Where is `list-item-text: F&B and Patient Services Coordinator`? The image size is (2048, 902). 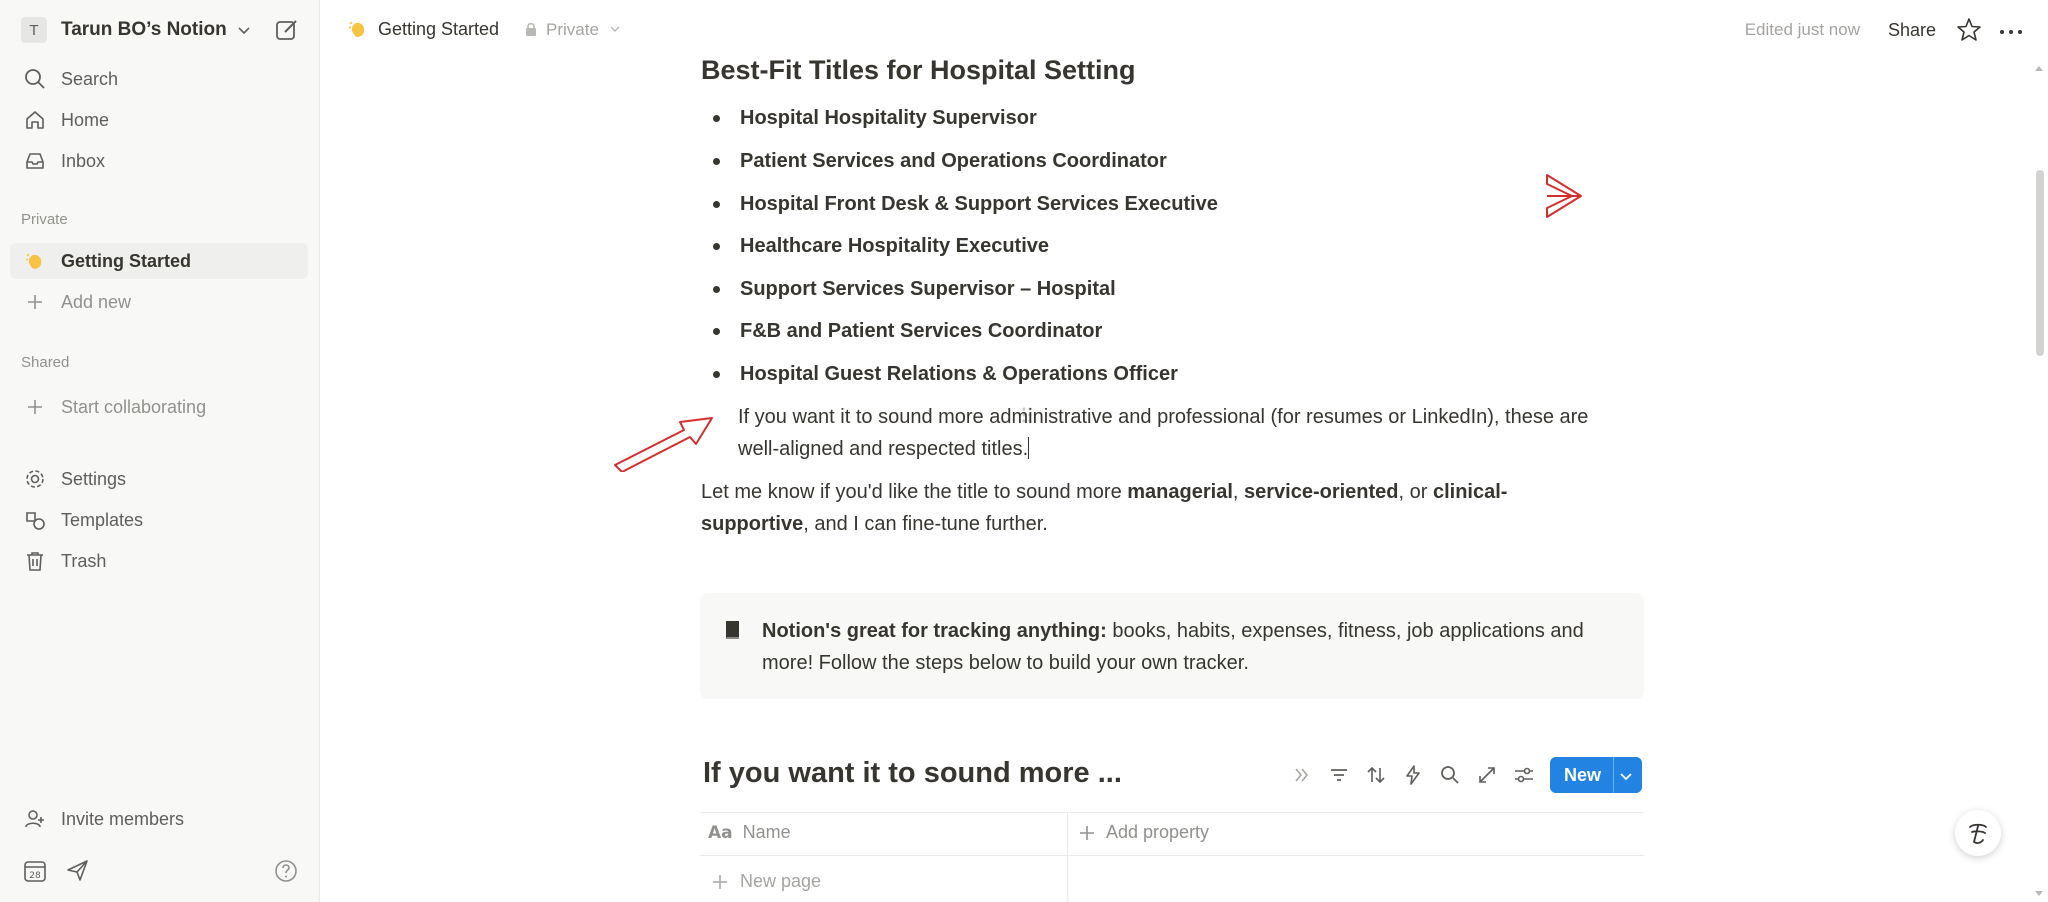 list-item-text: F&B and Patient Services Coordinator is located at coordinates (921, 330).